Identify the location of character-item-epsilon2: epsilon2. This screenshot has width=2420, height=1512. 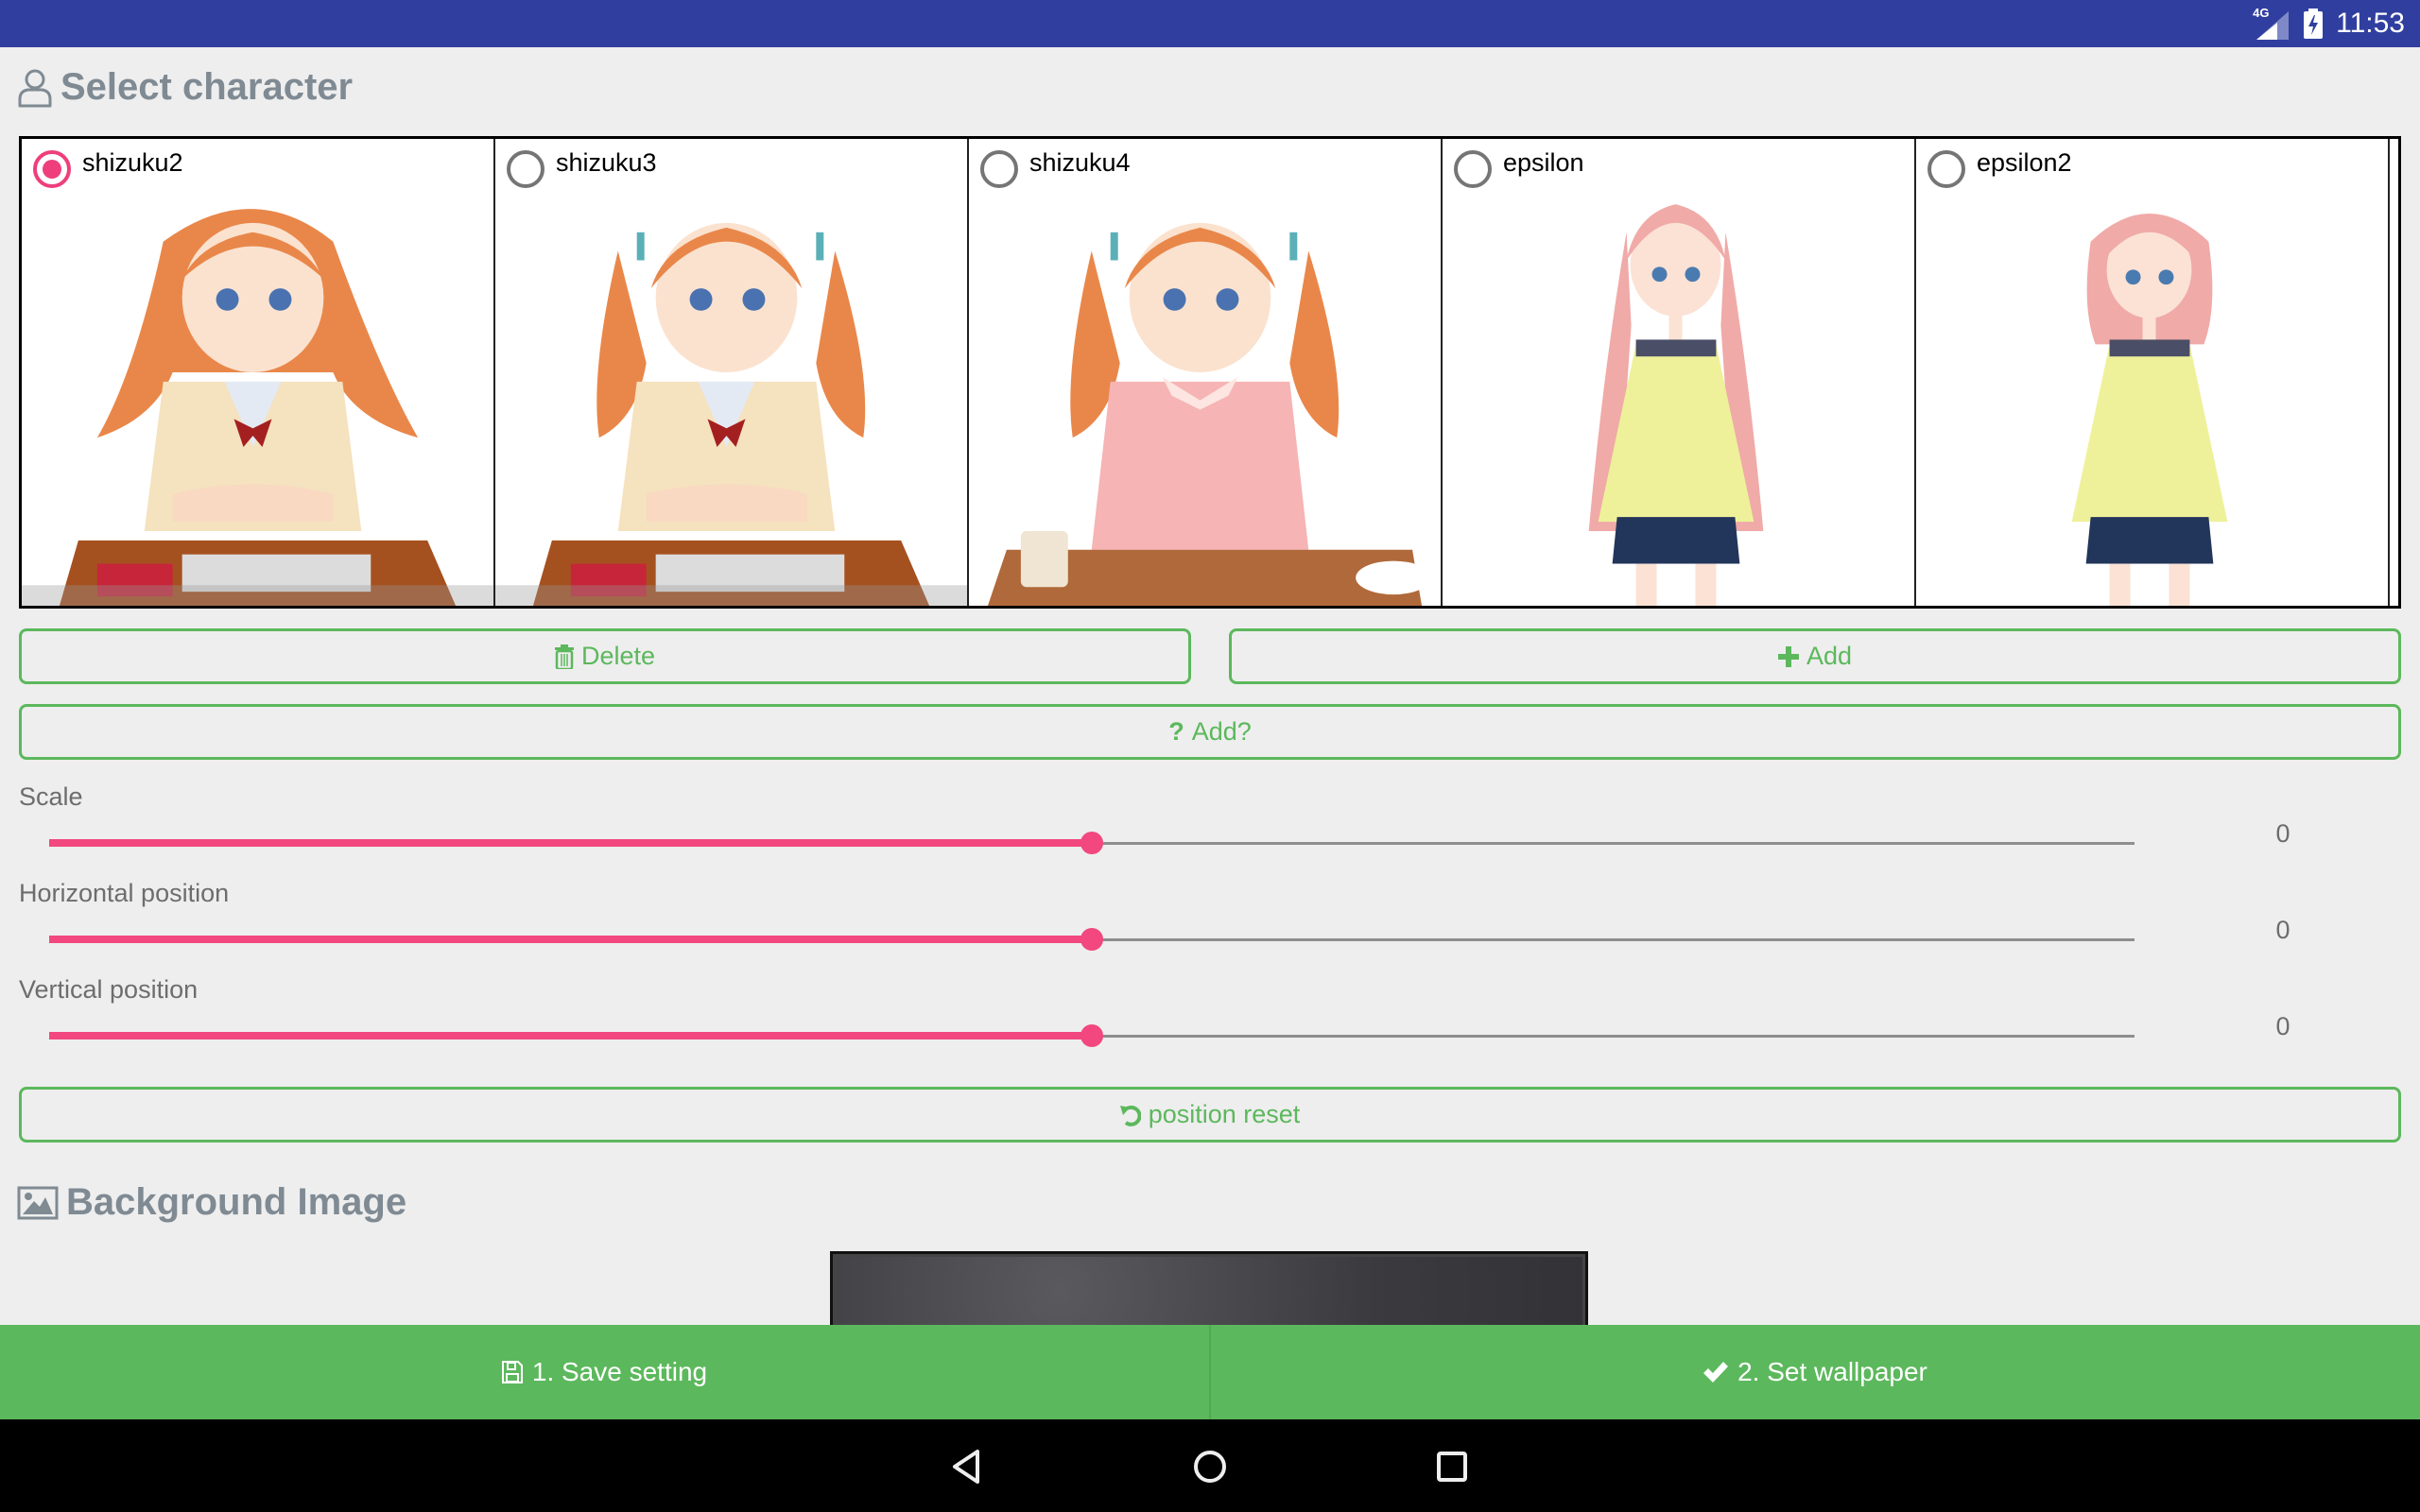
(2153, 372).